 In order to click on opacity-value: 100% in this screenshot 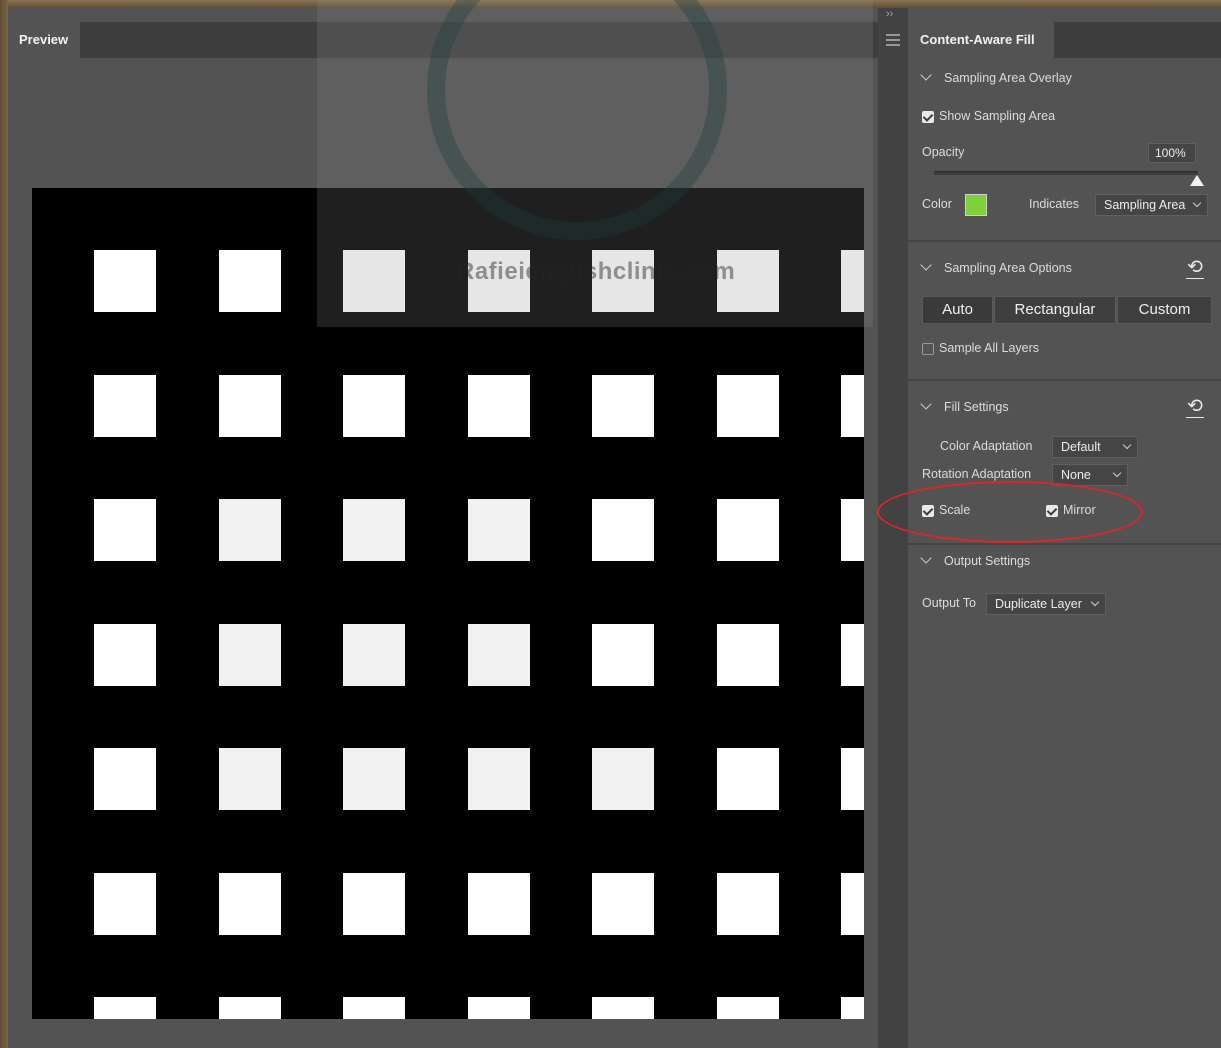, I will do `click(1172, 153)`.